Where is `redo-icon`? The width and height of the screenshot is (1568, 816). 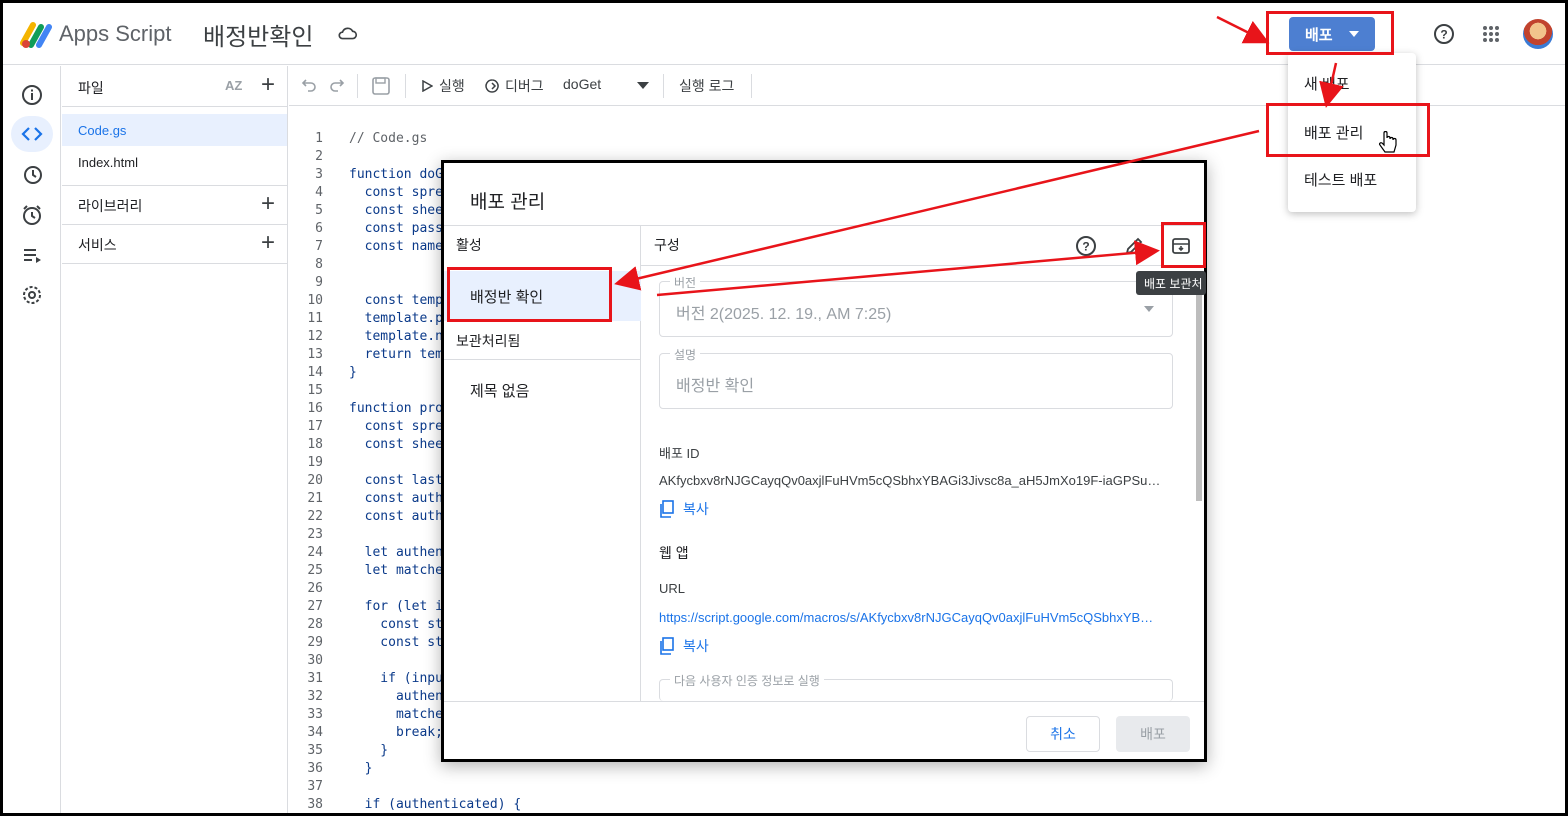 redo-icon is located at coordinates (337, 84).